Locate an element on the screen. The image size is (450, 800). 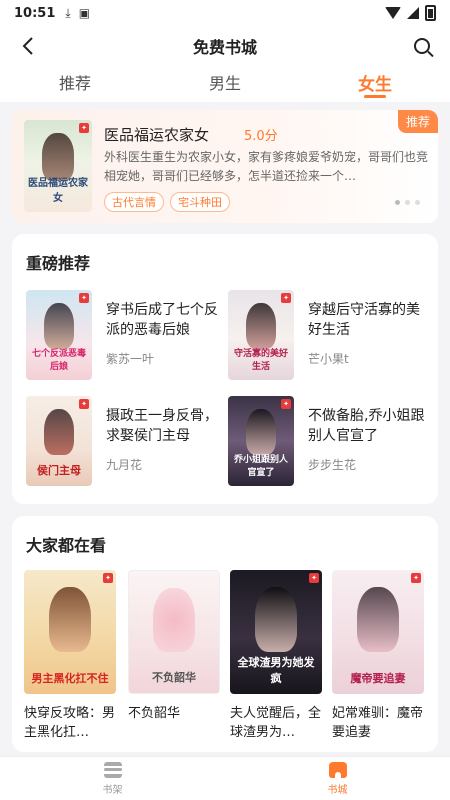
book-title: 摄政王一身反骨，求娶侯门主母 is located at coordinates (162, 426).